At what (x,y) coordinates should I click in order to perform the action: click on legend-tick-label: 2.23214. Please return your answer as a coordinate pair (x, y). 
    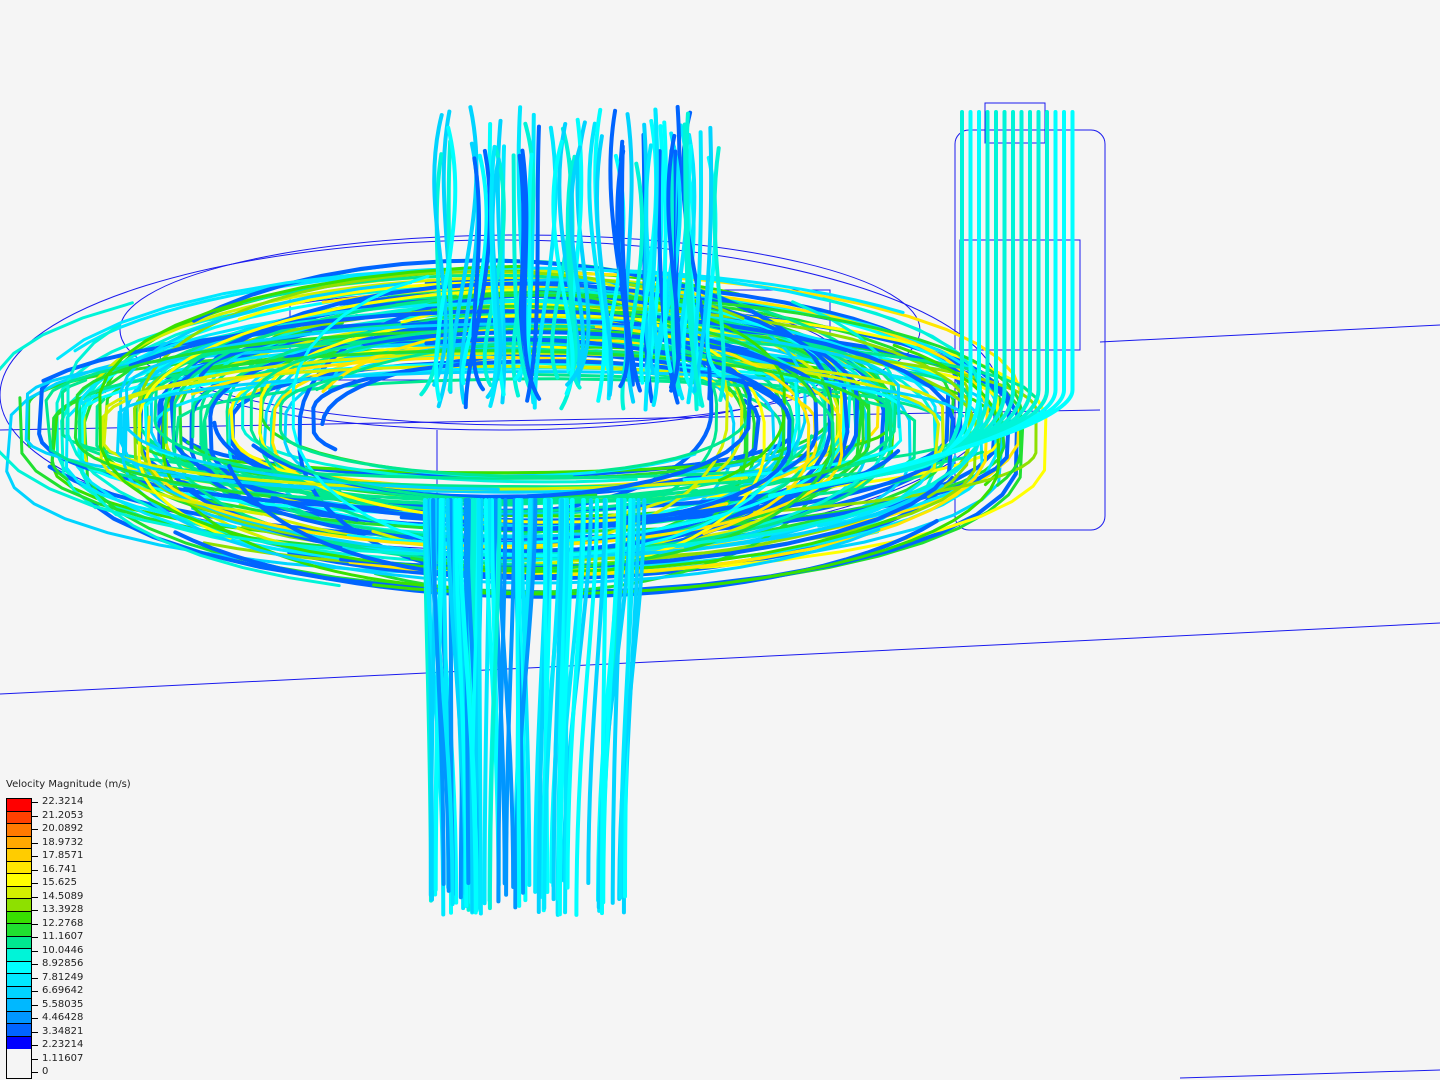
    Looking at the image, I should click on (57, 1045).